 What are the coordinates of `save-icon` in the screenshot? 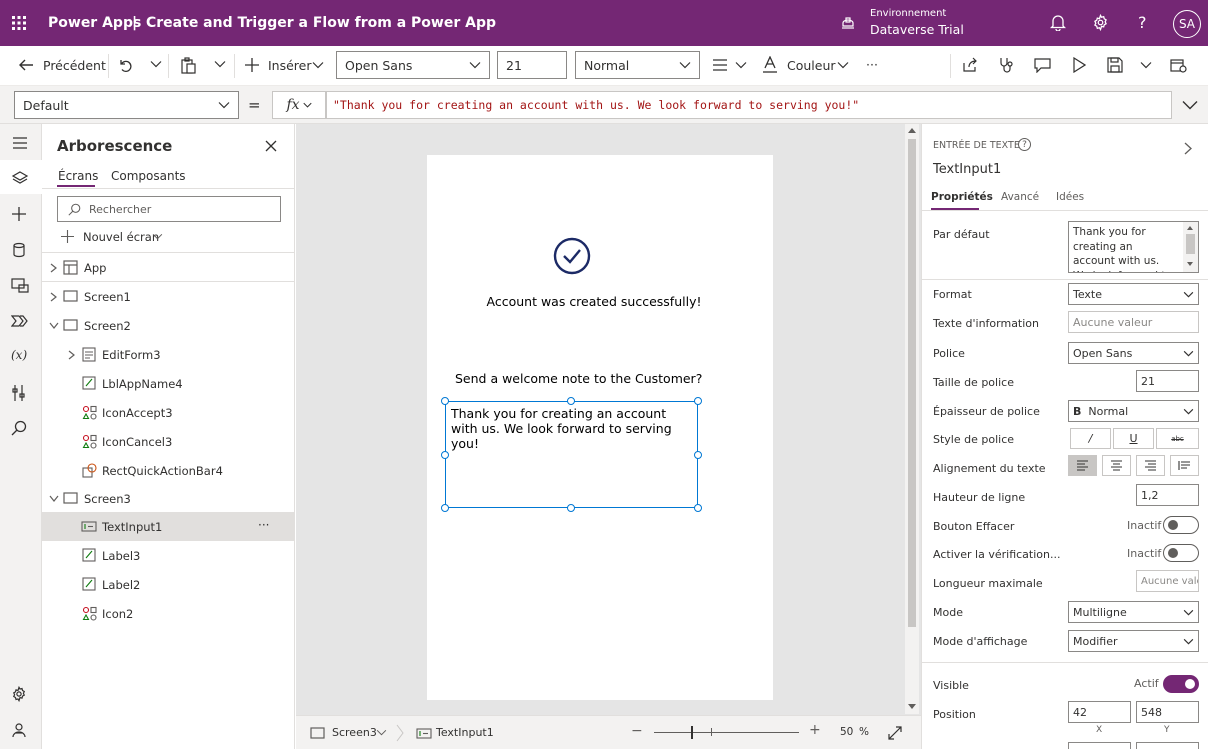 It's located at (1115, 65).